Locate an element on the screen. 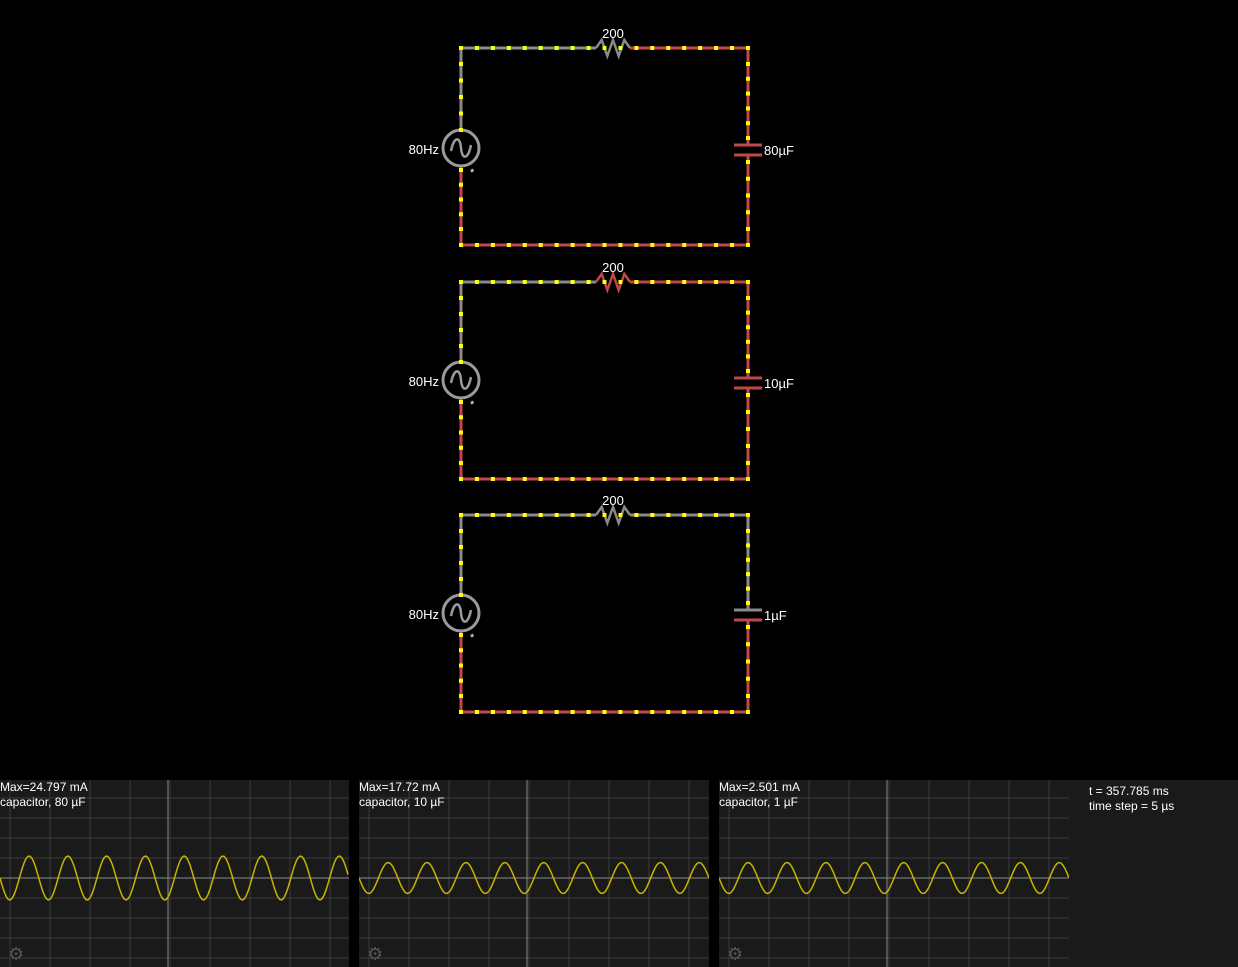  scope-panel-1uf: Max=2.501 mA capacitor, 1 µF ⚙ is located at coordinates (894, 873).